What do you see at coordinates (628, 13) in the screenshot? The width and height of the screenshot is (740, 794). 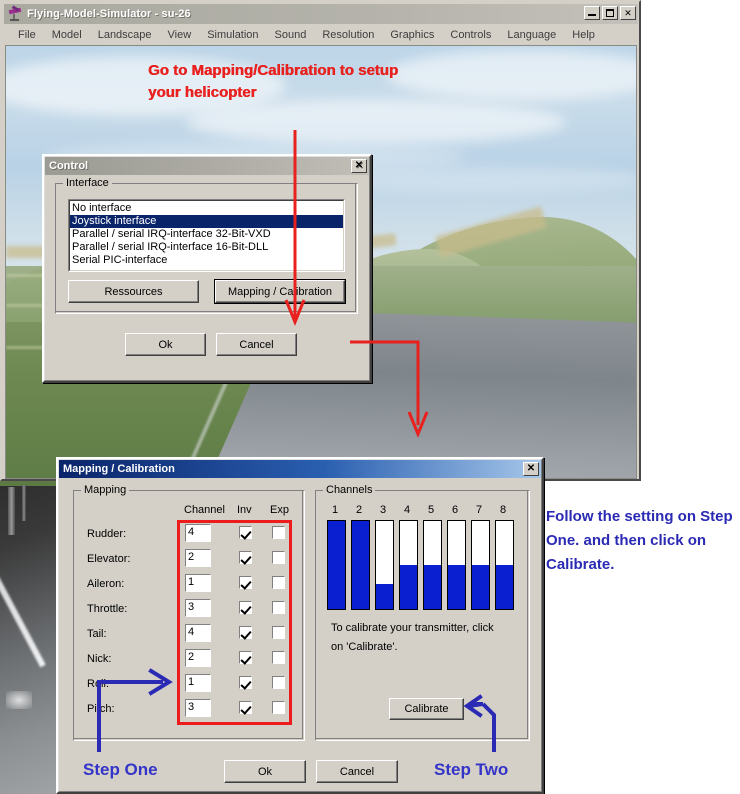 I see `close-button: ✕` at bounding box center [628, 13].